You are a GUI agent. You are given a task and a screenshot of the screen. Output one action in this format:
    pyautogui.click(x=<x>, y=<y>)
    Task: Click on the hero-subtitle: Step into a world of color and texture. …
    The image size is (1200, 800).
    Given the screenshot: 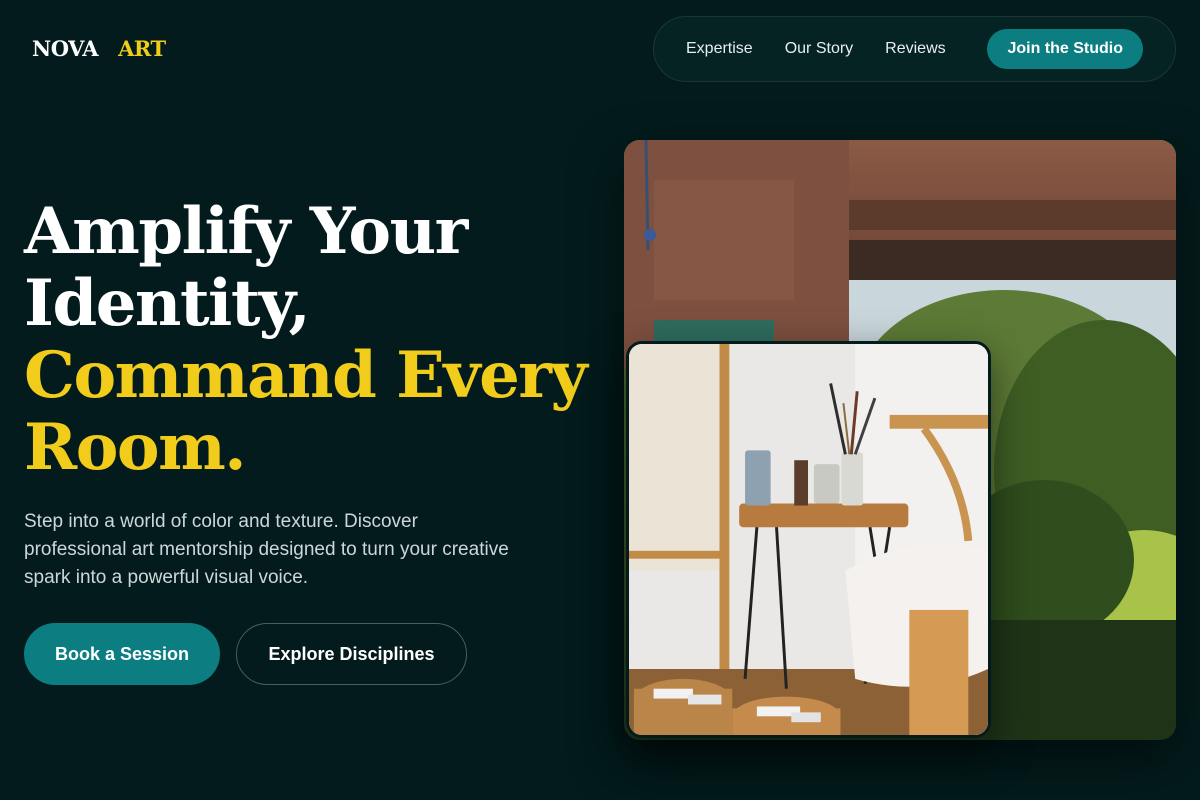 What is the action you would take?
    pyautogui.click(x=266, y=549)
    